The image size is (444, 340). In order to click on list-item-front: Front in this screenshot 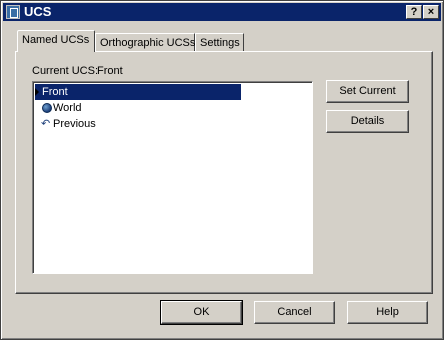, I will do `click(138, 92)`.